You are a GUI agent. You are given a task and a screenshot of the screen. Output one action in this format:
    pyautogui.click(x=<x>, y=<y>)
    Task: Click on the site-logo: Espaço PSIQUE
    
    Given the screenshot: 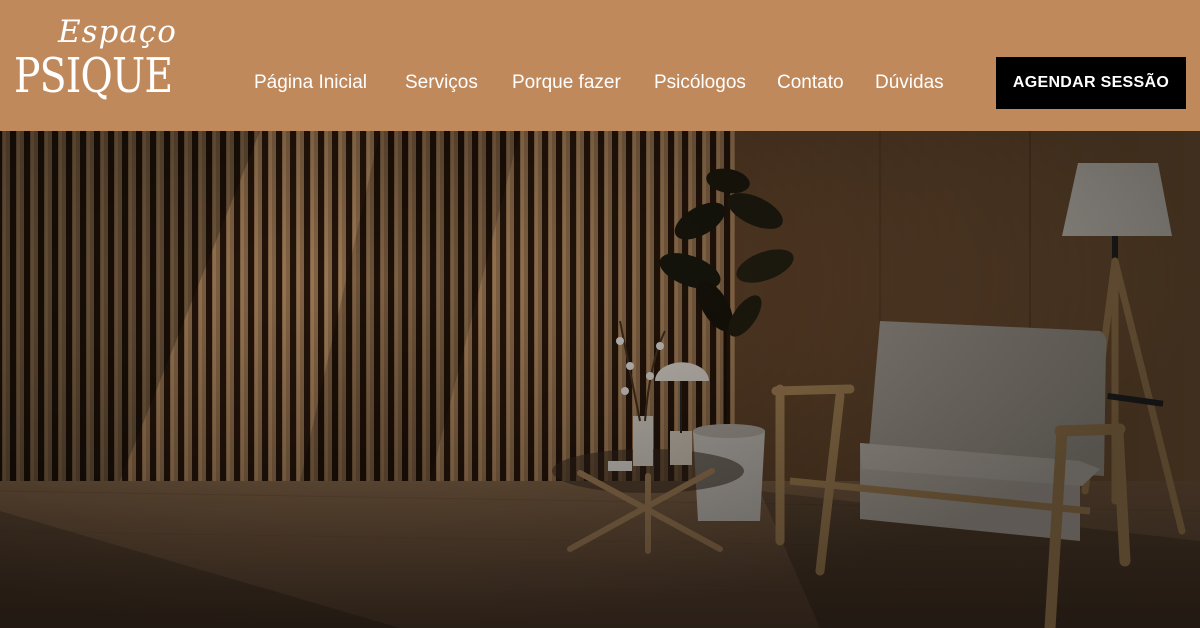 What is the action you would take?
    pyautogui.click(x=99, y=61)
    